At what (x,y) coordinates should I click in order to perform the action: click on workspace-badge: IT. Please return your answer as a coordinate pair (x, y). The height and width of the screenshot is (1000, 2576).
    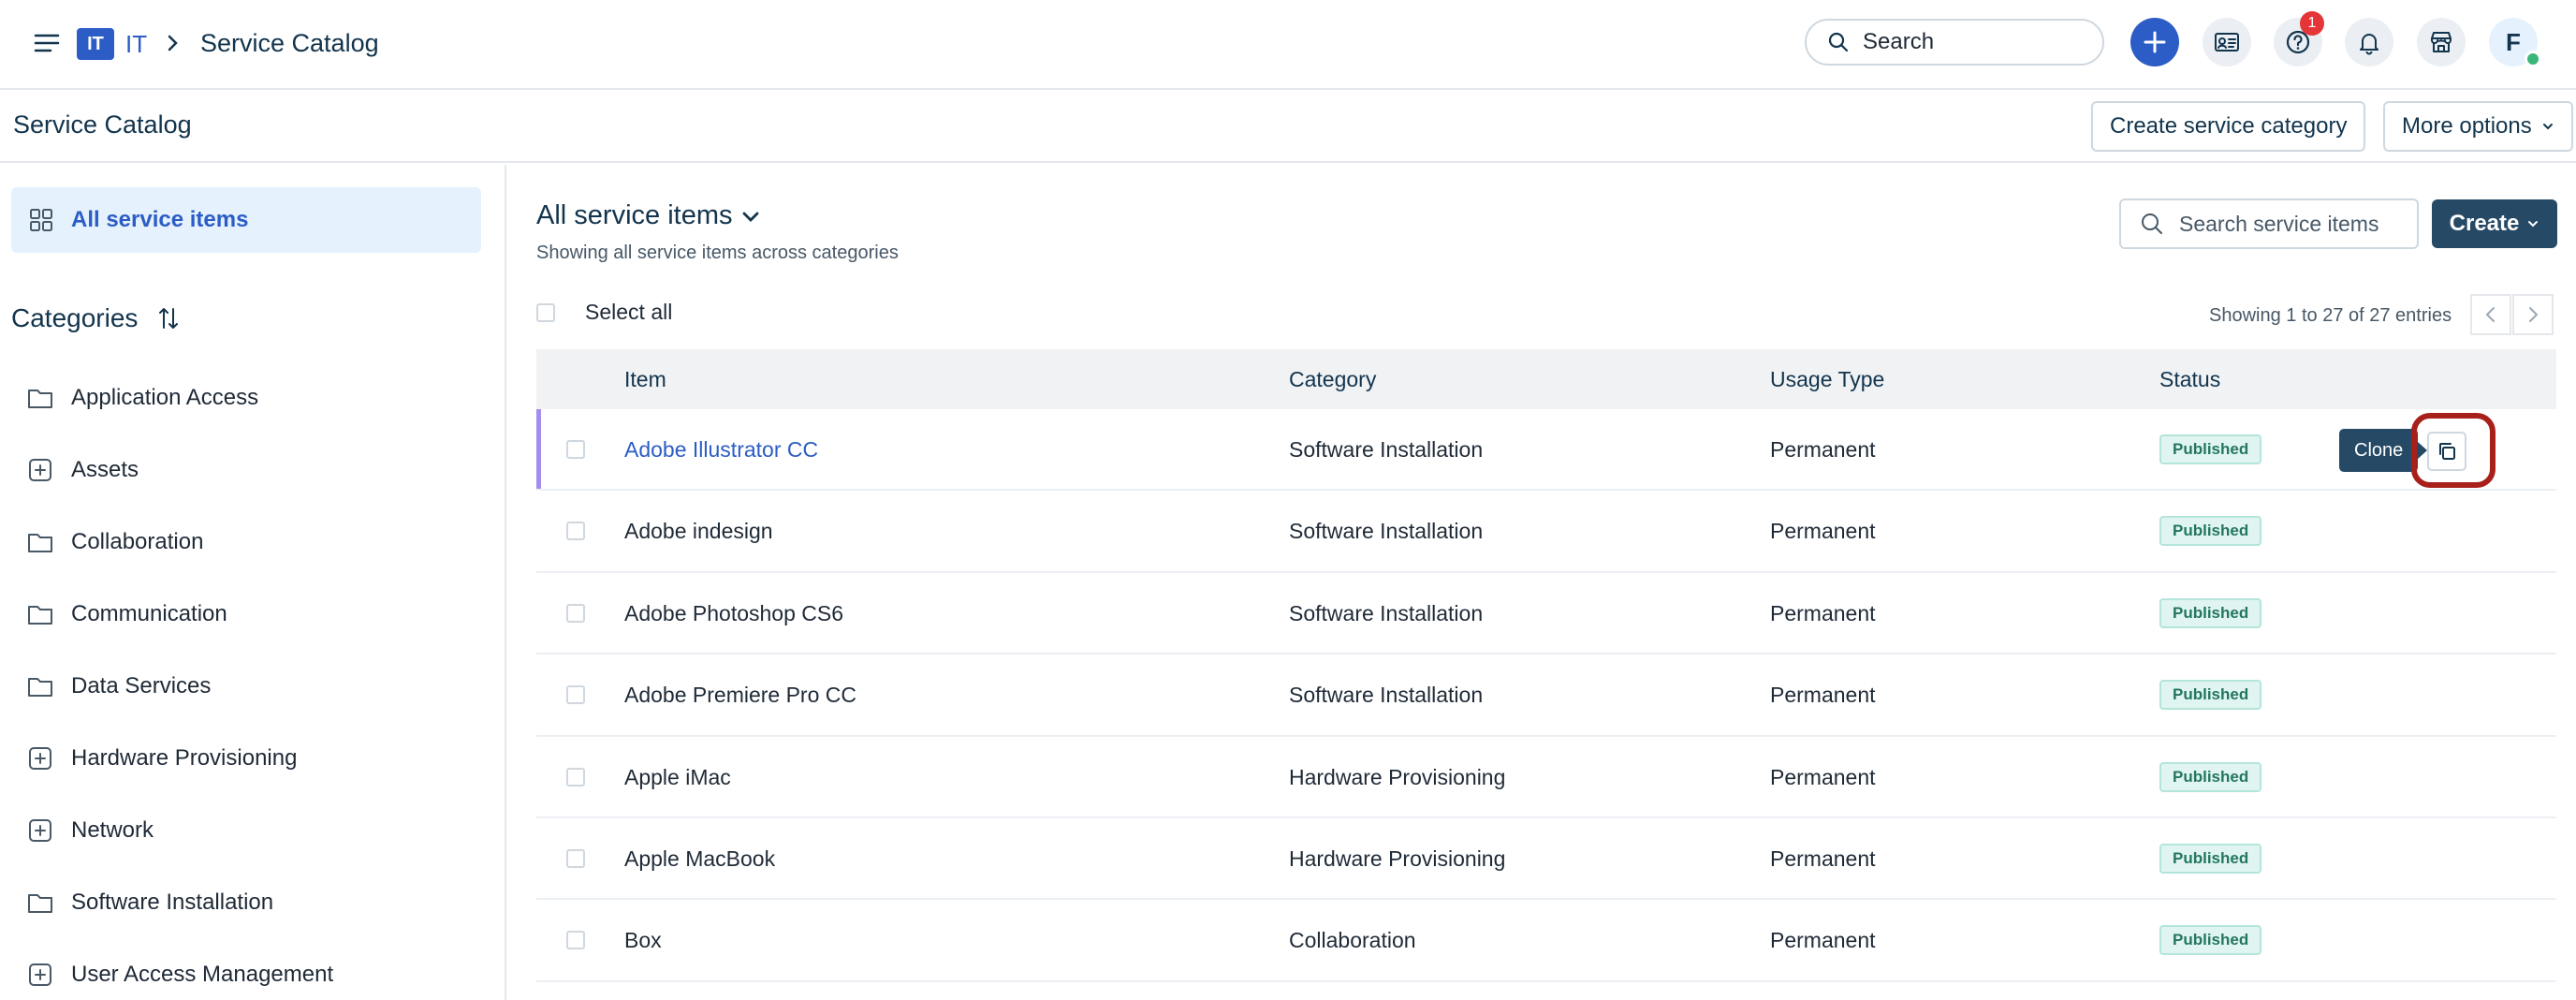
    Looking at the image, I should click on (95, 44).